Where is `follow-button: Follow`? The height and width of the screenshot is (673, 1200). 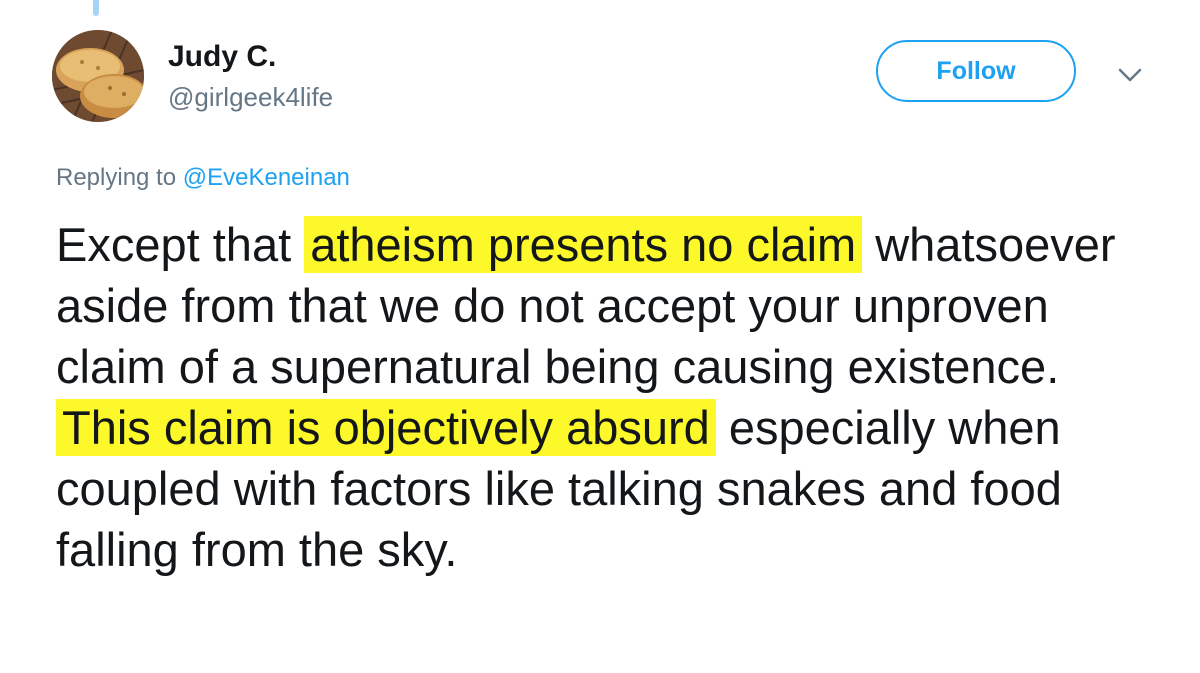
follow-button: Follow is located at coordinates (976, 71).